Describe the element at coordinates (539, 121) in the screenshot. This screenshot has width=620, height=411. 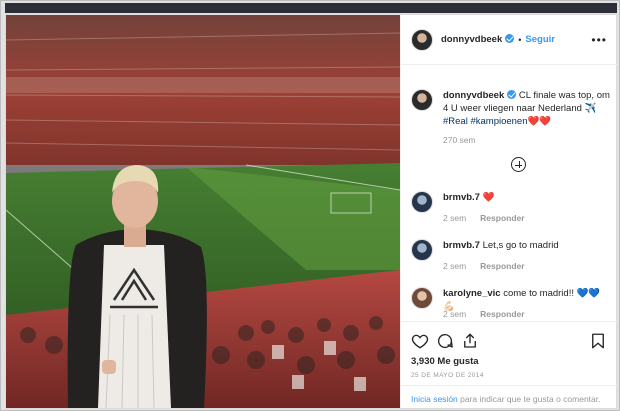
I see `caption-emoji: ❤️❤️` at that location.